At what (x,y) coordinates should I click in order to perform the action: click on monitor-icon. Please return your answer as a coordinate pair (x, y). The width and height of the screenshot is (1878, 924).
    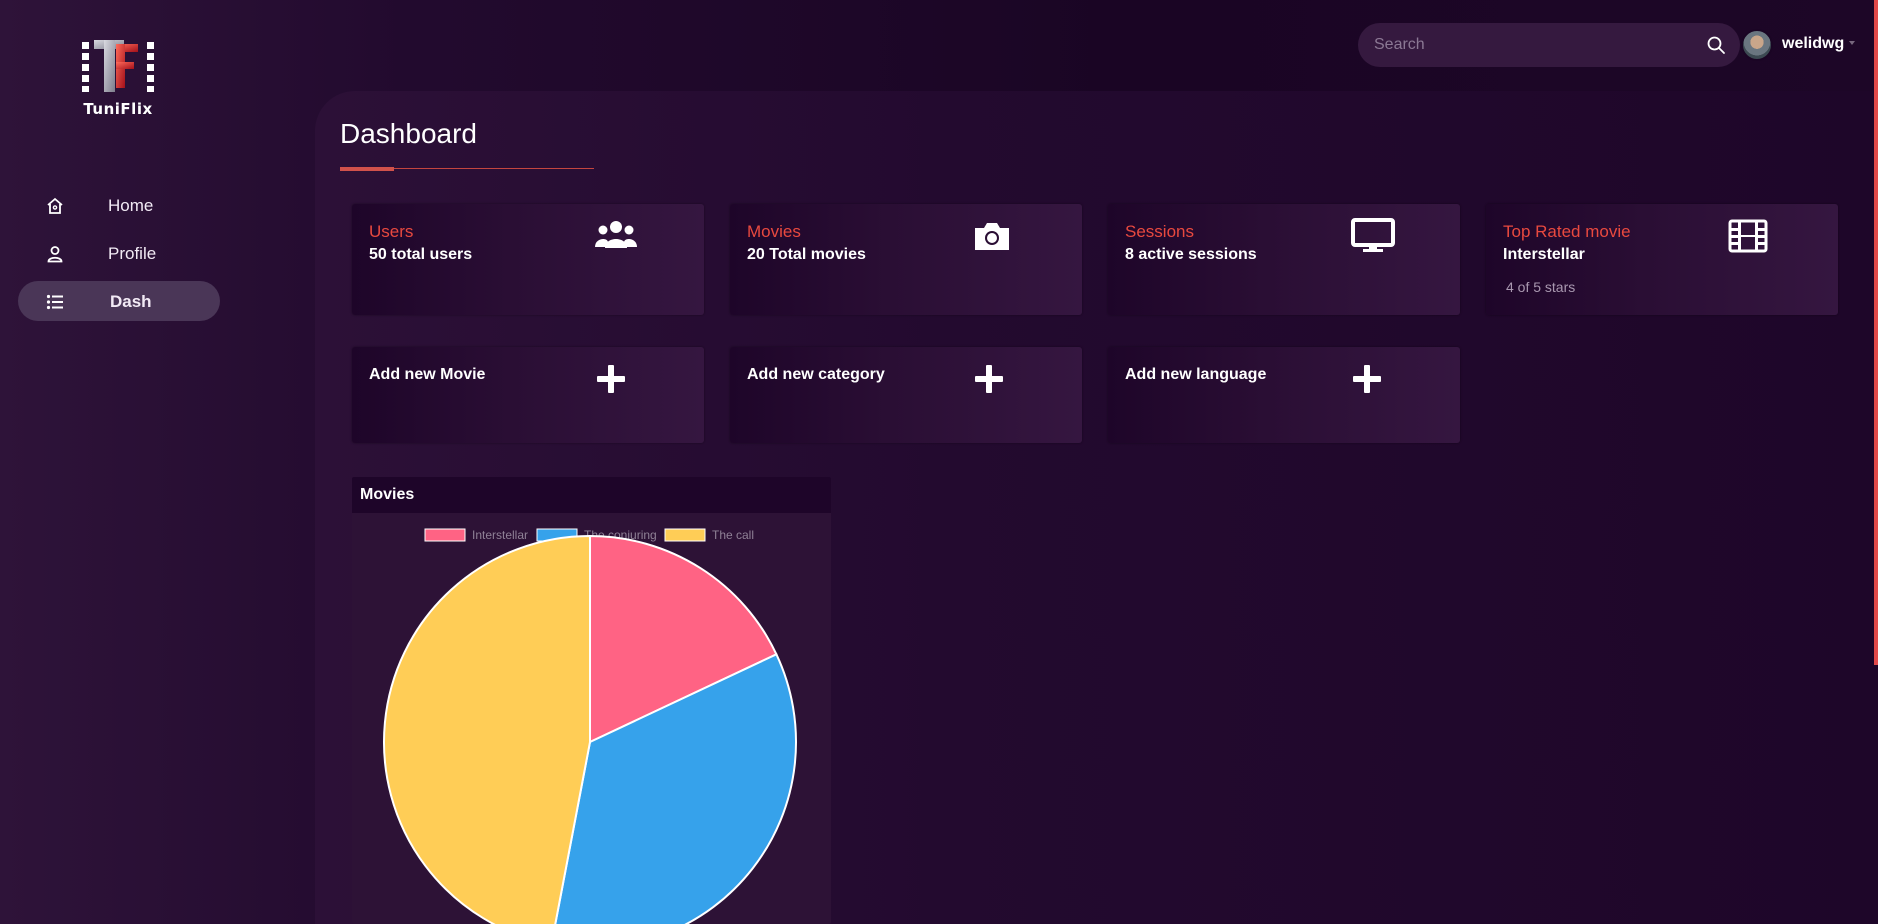
    Looking at the image, I should click on (1373, 235).